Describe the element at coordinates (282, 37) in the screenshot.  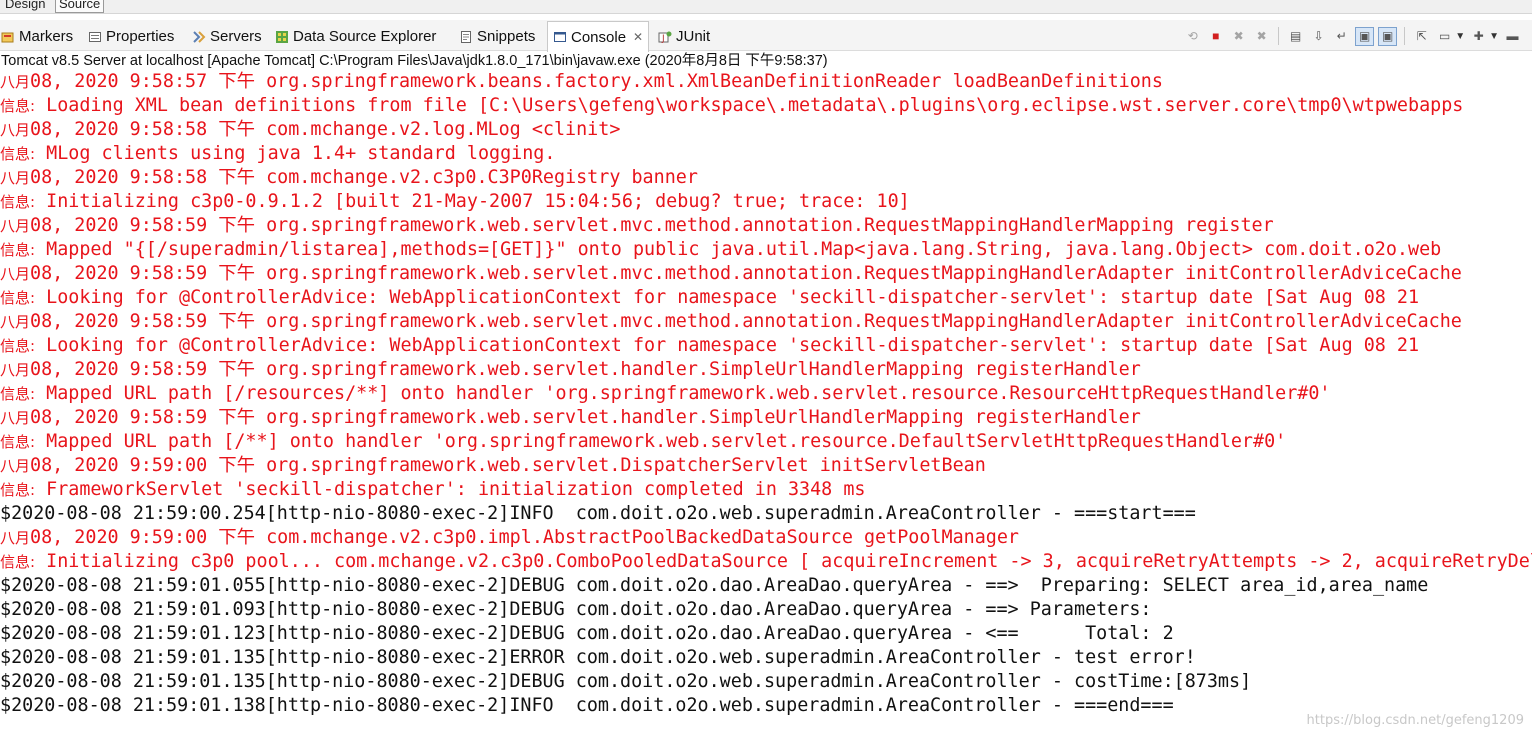
I see `data-source-explorer-icon` at that location.